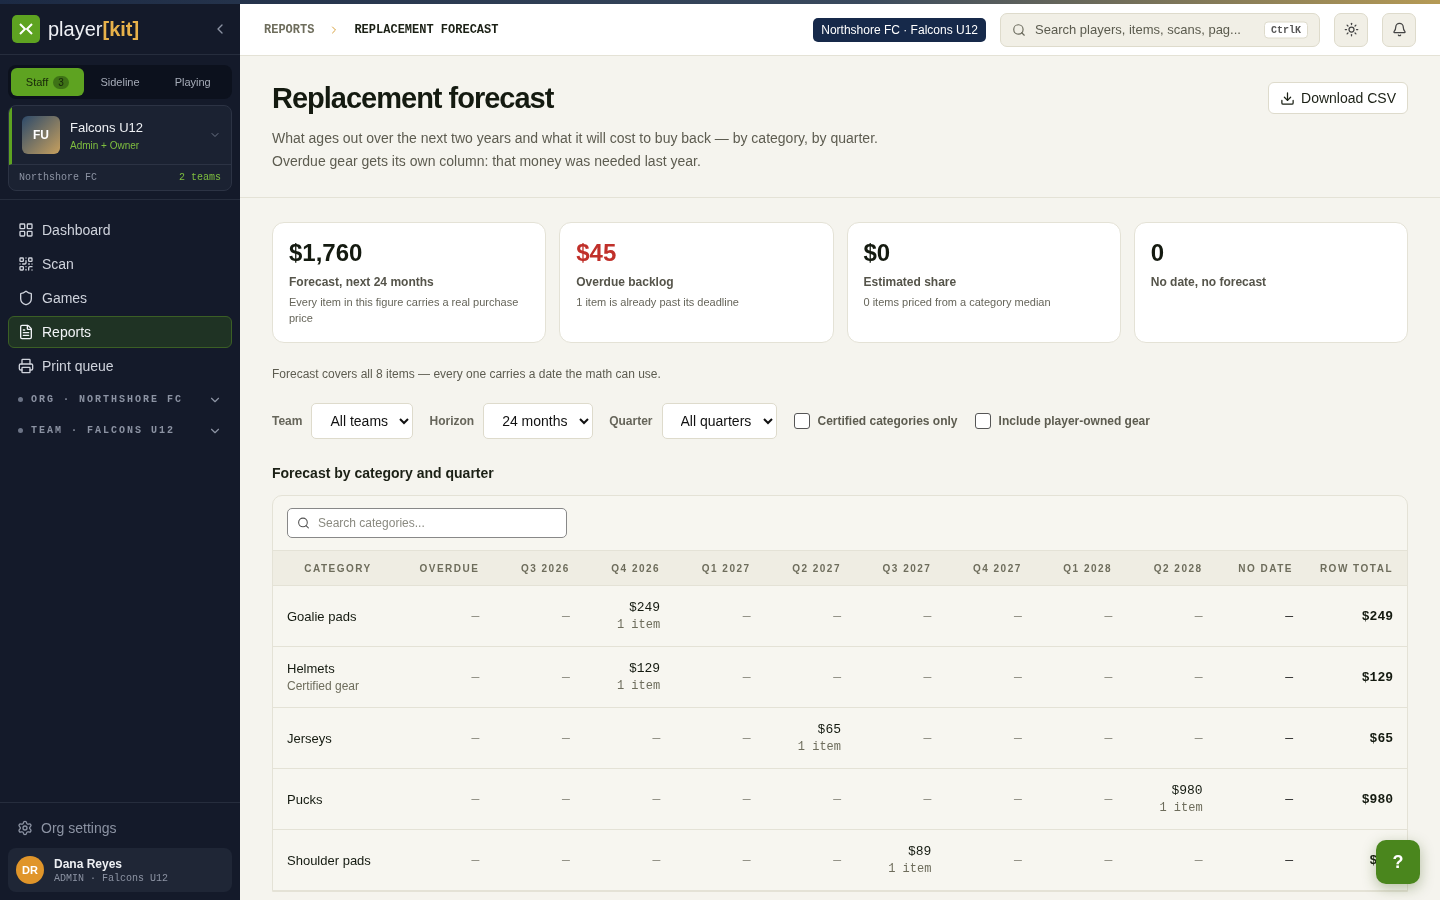  I want to click on team-count: 2 teams, so click(200, 177).